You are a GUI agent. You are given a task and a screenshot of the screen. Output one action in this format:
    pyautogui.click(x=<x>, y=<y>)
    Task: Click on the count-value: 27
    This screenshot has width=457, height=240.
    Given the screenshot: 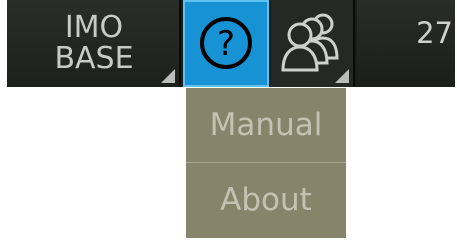 What is the action you would take?
    pyautogui.click(x=434, y=33)
    